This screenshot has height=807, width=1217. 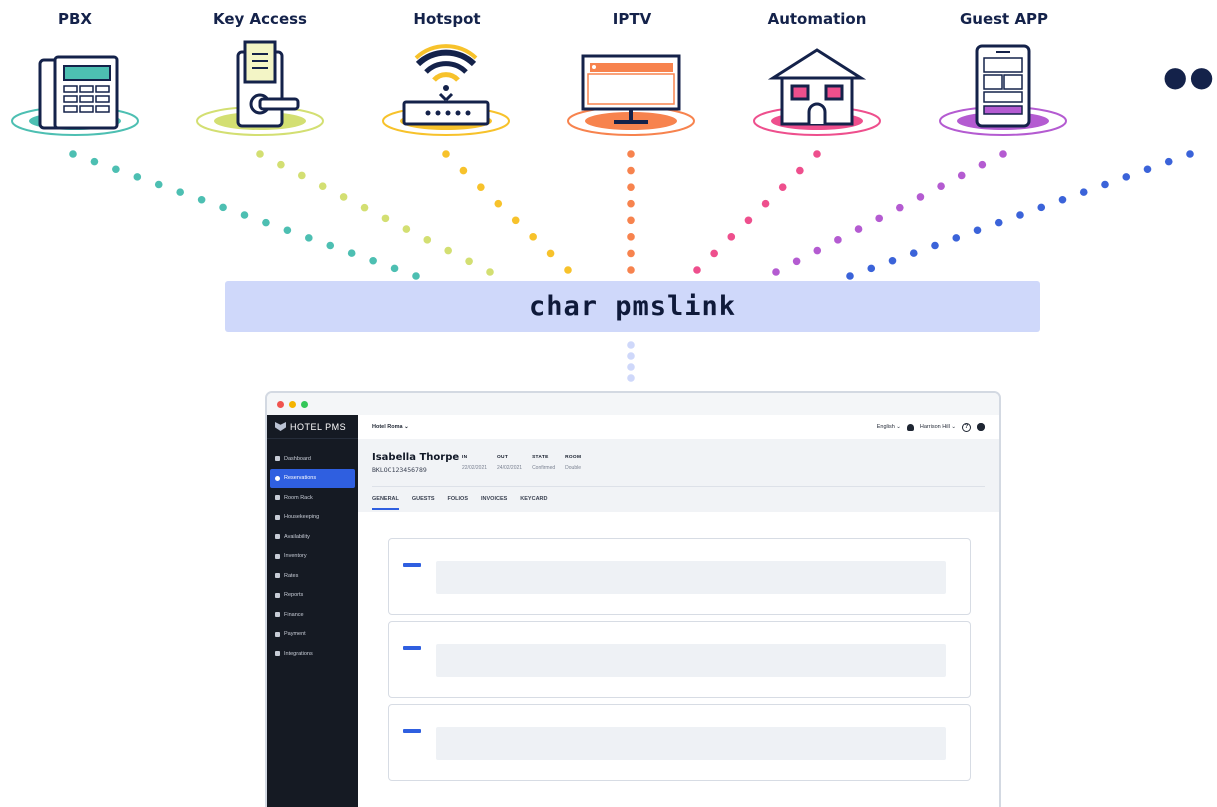 I want to click on tab-general: GENERAL, so click(x=385, y=503).